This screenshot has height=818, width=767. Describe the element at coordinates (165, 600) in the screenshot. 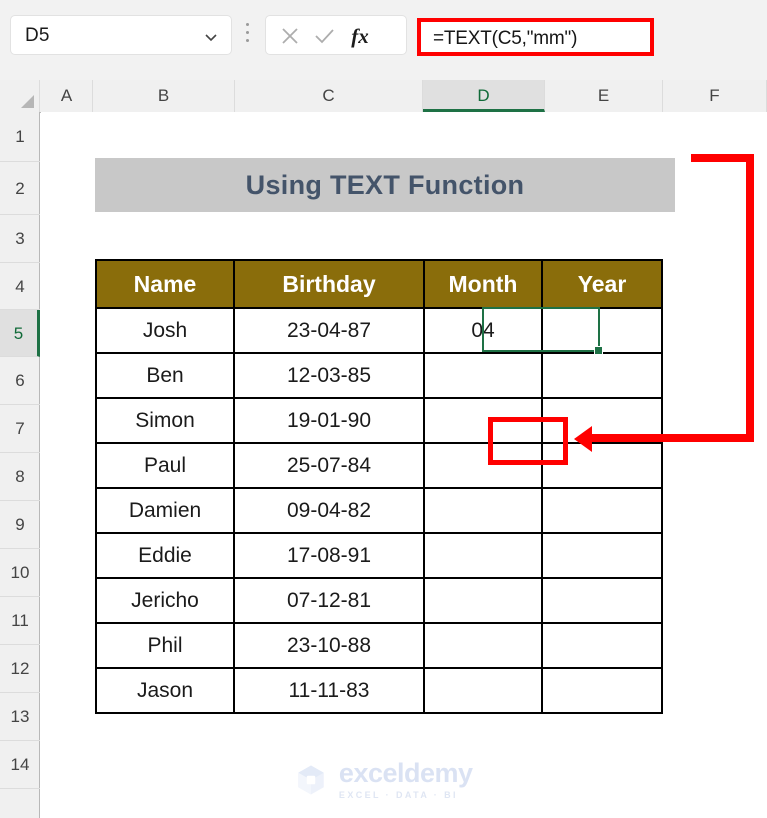

I see `cell-name: Jericho` at that location.